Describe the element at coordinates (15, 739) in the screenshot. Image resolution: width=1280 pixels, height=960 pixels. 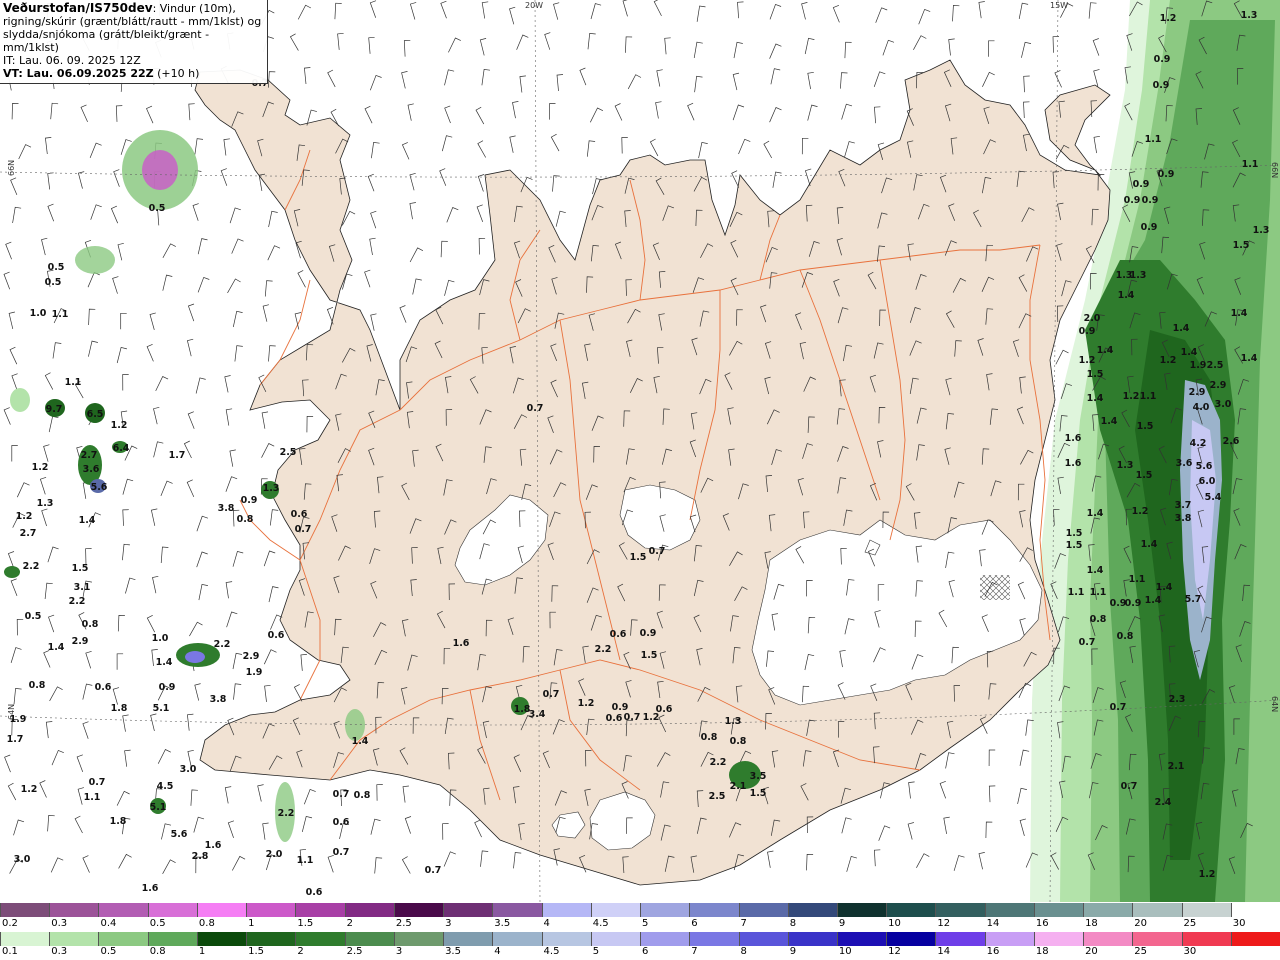
I see `precip-value: 1.7` at that location.